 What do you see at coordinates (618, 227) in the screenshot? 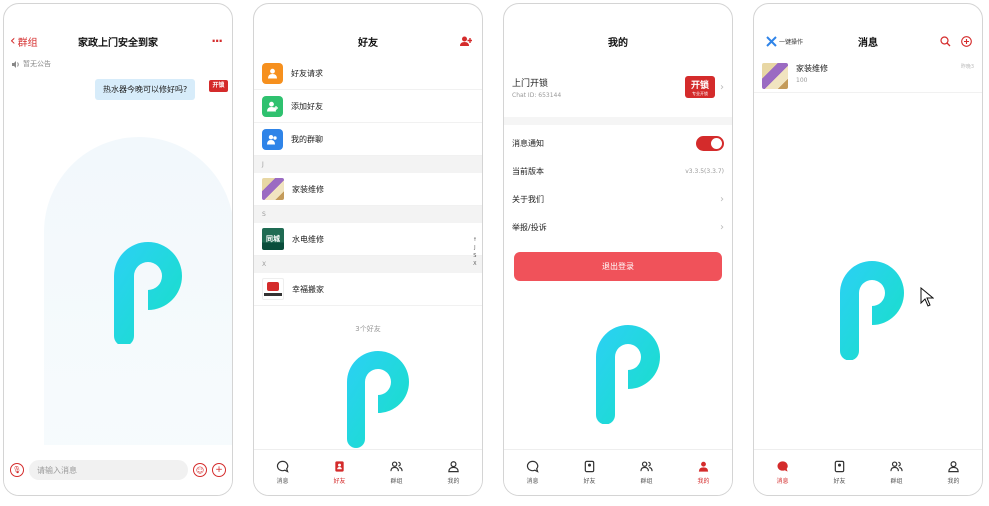
I see `report-row: 举报/投诉 ›` at bounding box center [618, 227].